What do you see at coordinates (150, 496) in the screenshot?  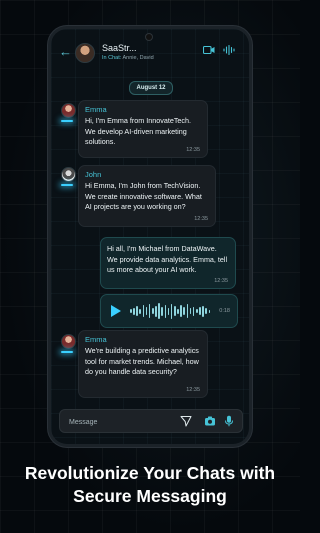 I see `headline-line-2: Secure Messaging` at bounding box center [150, 496].